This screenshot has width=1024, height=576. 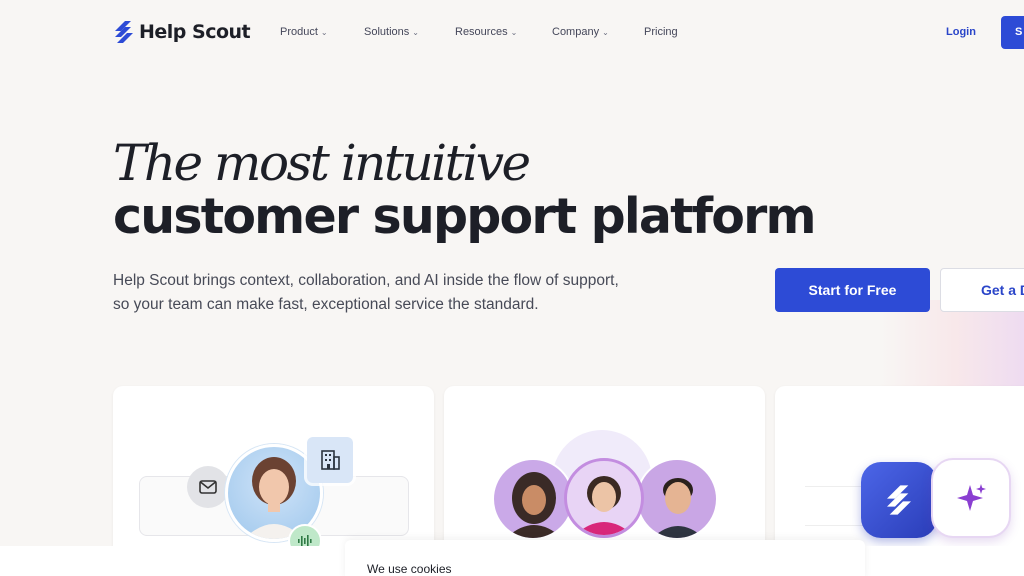 I want to click on building-icon, so click(x=330, y=460).